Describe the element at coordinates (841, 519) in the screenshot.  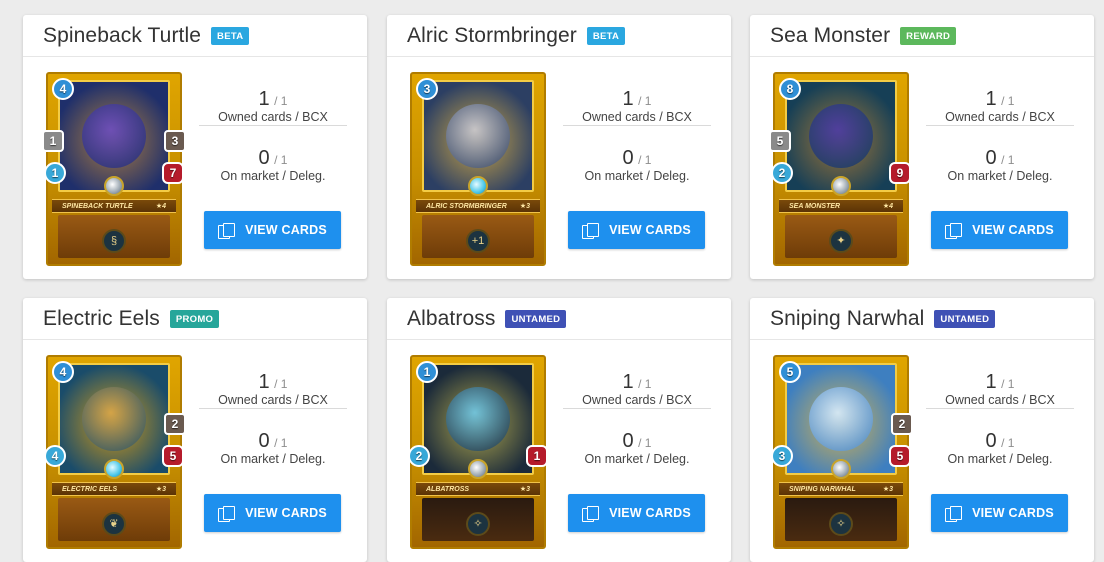
I see `card-ability-area: ✧` at that location.